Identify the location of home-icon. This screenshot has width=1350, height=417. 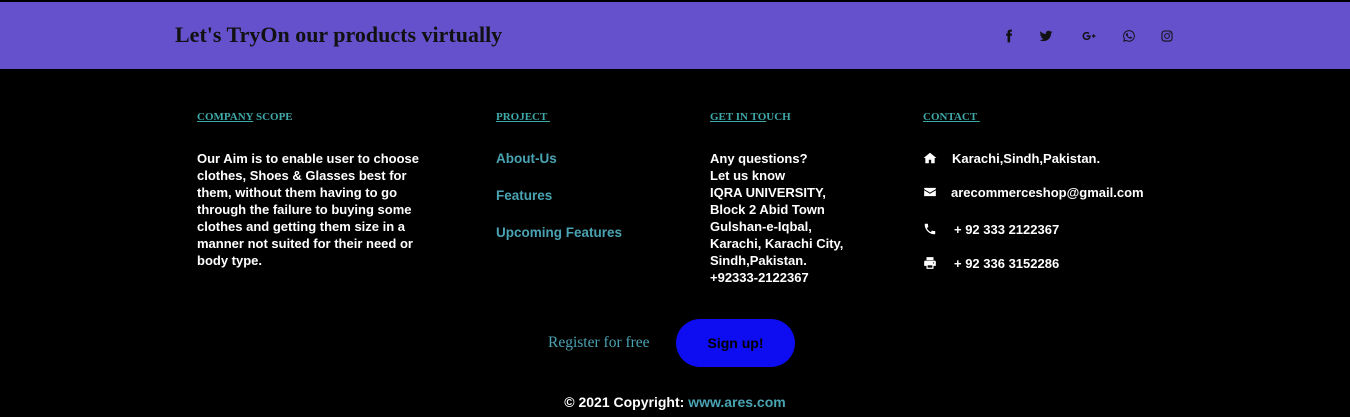
(930, 158).